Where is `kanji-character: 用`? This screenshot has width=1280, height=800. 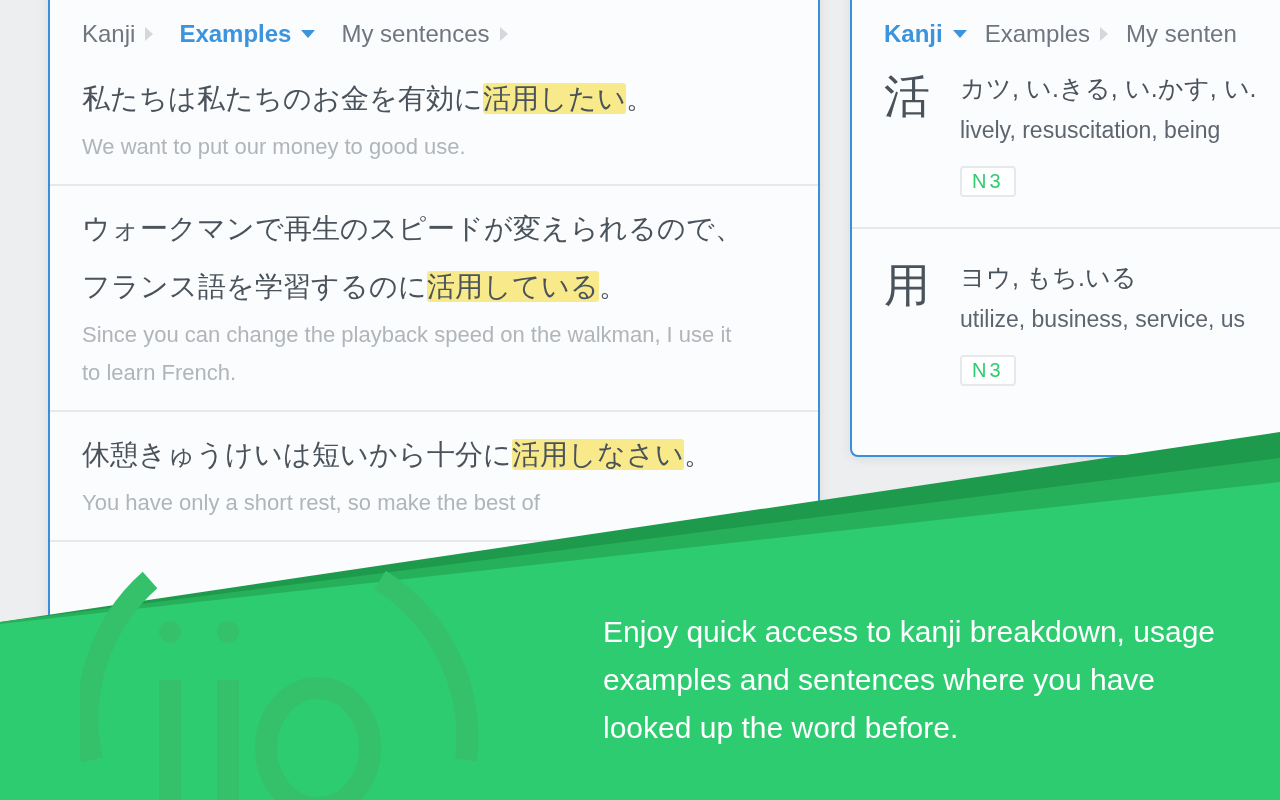 kanji-character: 用 is located at coordinates (907, 285).